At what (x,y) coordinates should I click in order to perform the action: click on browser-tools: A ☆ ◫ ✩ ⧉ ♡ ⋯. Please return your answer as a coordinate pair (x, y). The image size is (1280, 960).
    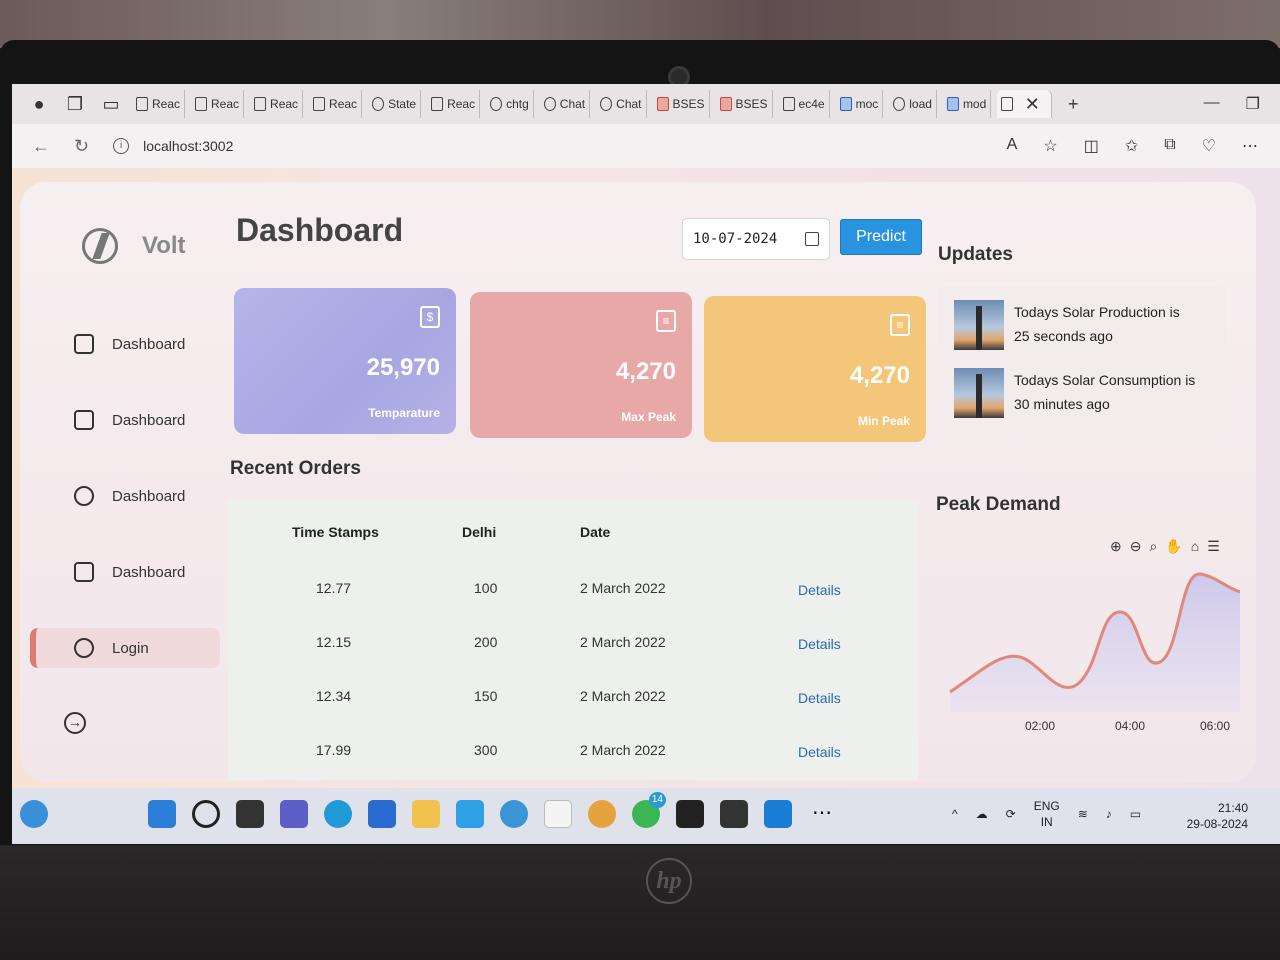
    Looking at the image, I should click on (1143, 146).